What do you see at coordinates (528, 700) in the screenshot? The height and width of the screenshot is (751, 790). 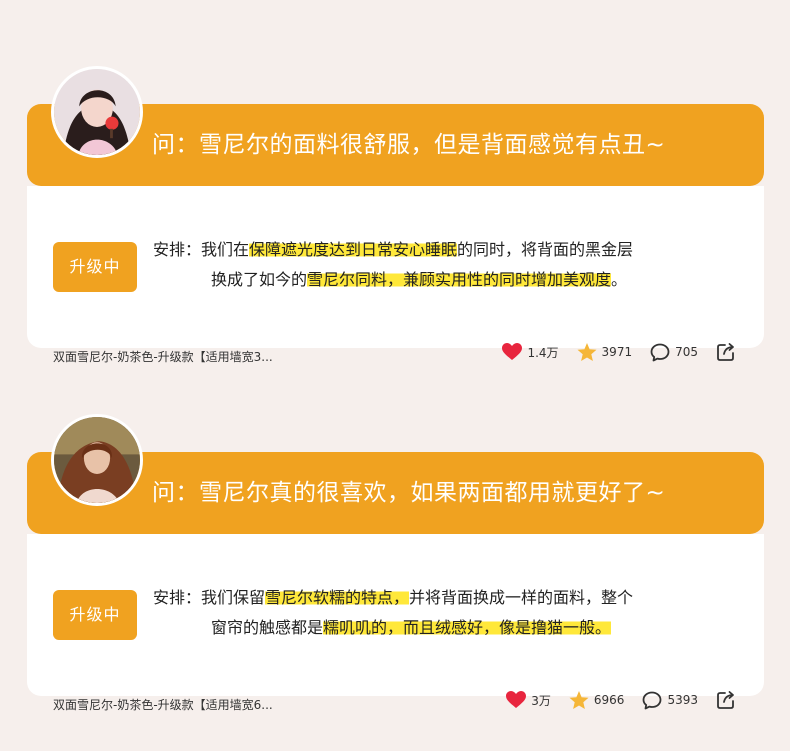 I see `like-stat: 3万` at bounding box center [528, 700].